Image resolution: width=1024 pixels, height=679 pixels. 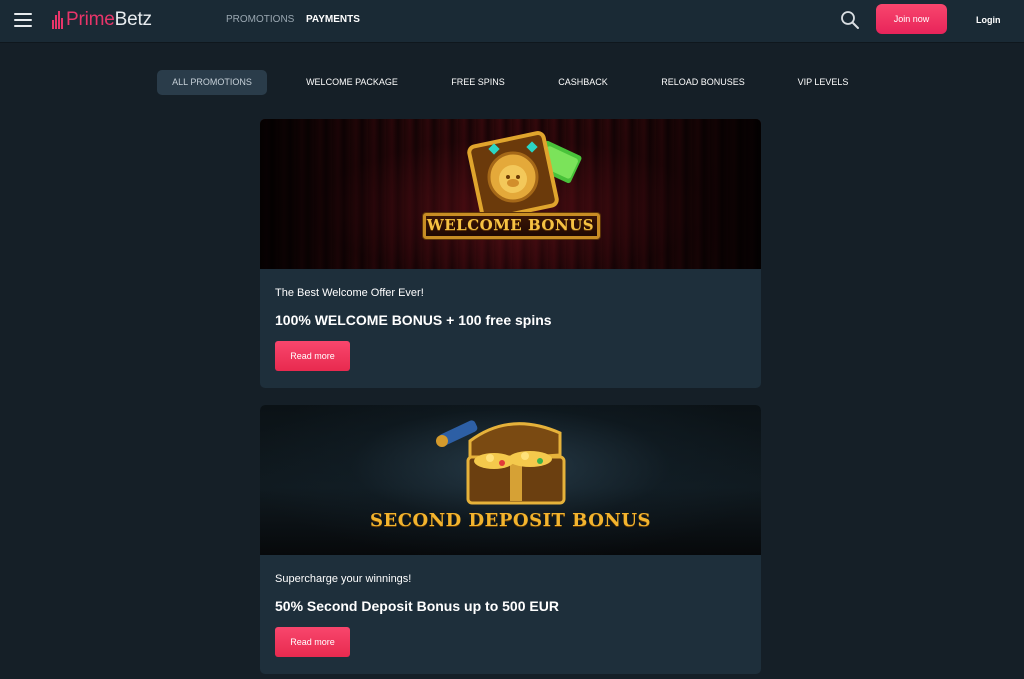 What do you see at coordinates (349, 293) in the screenshot?
I see `promo-subtitle: The Best Welcome Offer Ever!` at bounding box center [349, 293].